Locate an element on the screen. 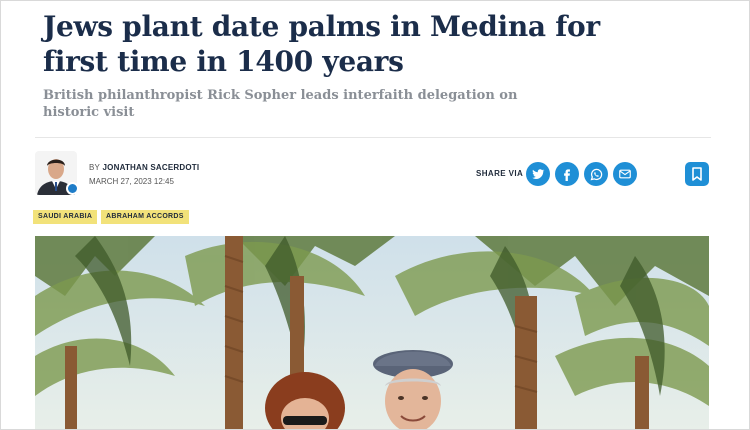 The width and height of the screenshot is (750, 430). whatsapp-icon is located at coordinates (596, 174).